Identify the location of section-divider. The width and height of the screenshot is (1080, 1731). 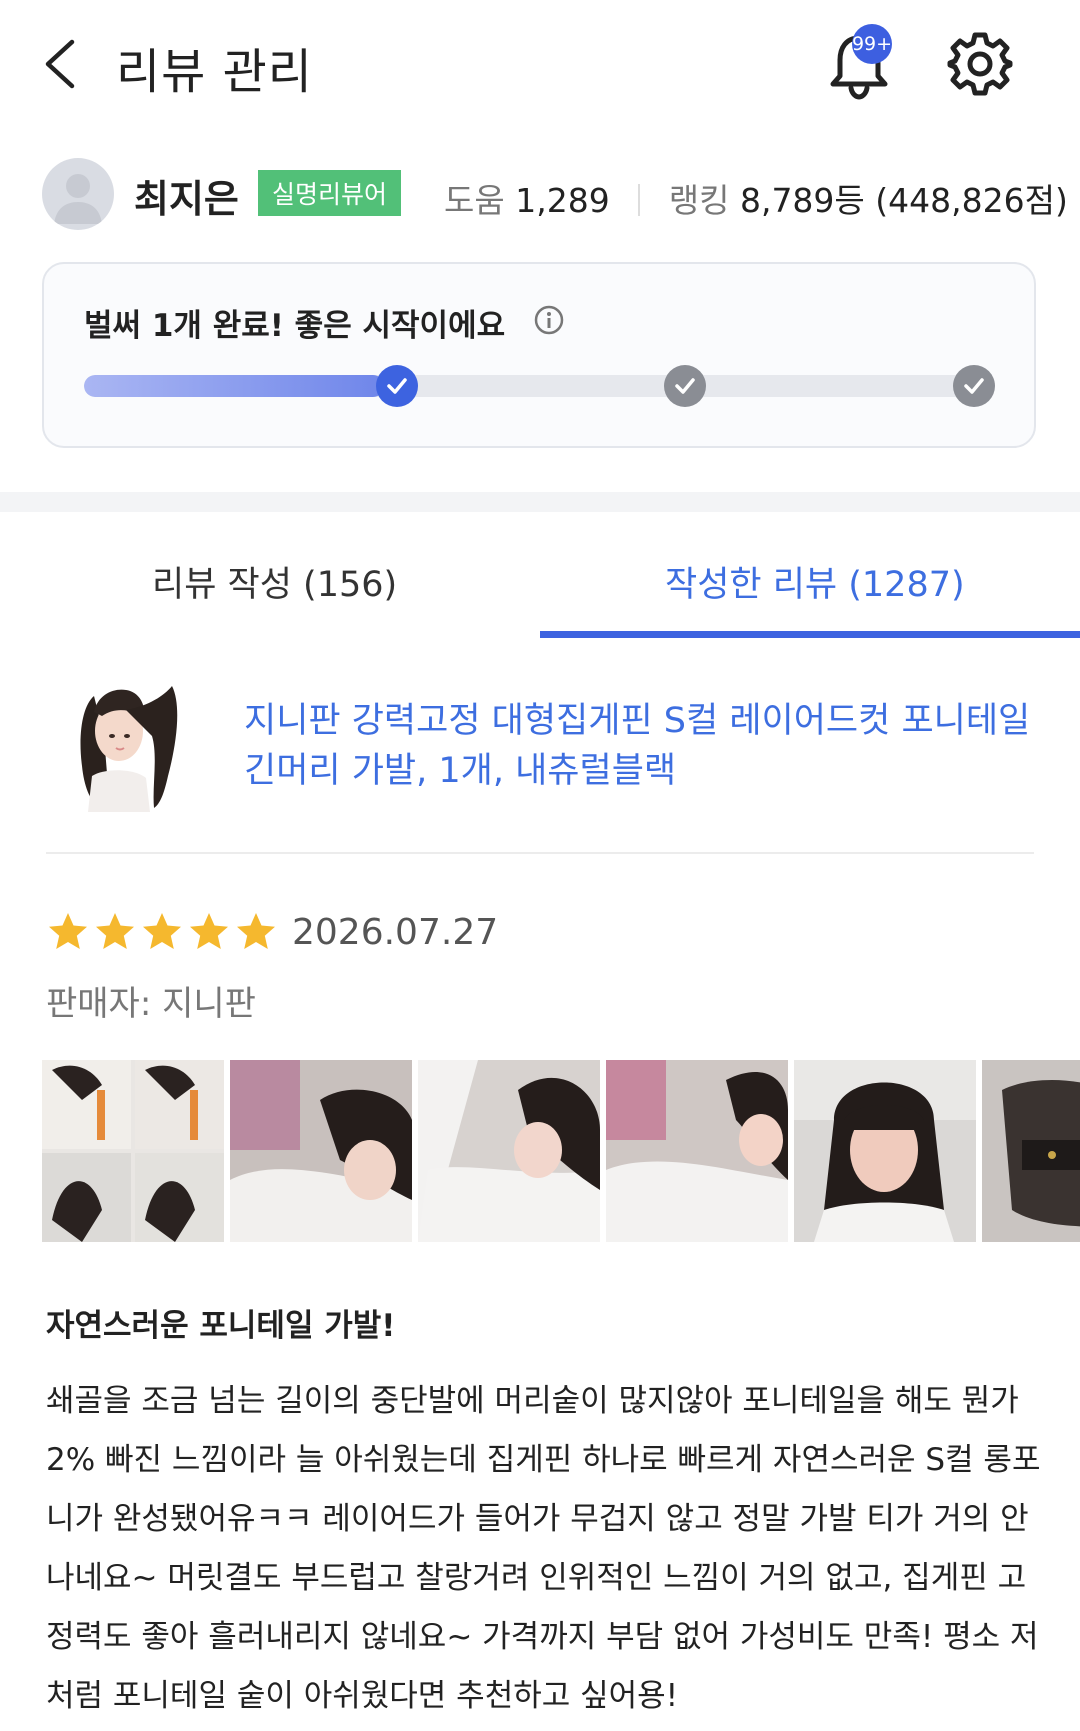
(540, 502).